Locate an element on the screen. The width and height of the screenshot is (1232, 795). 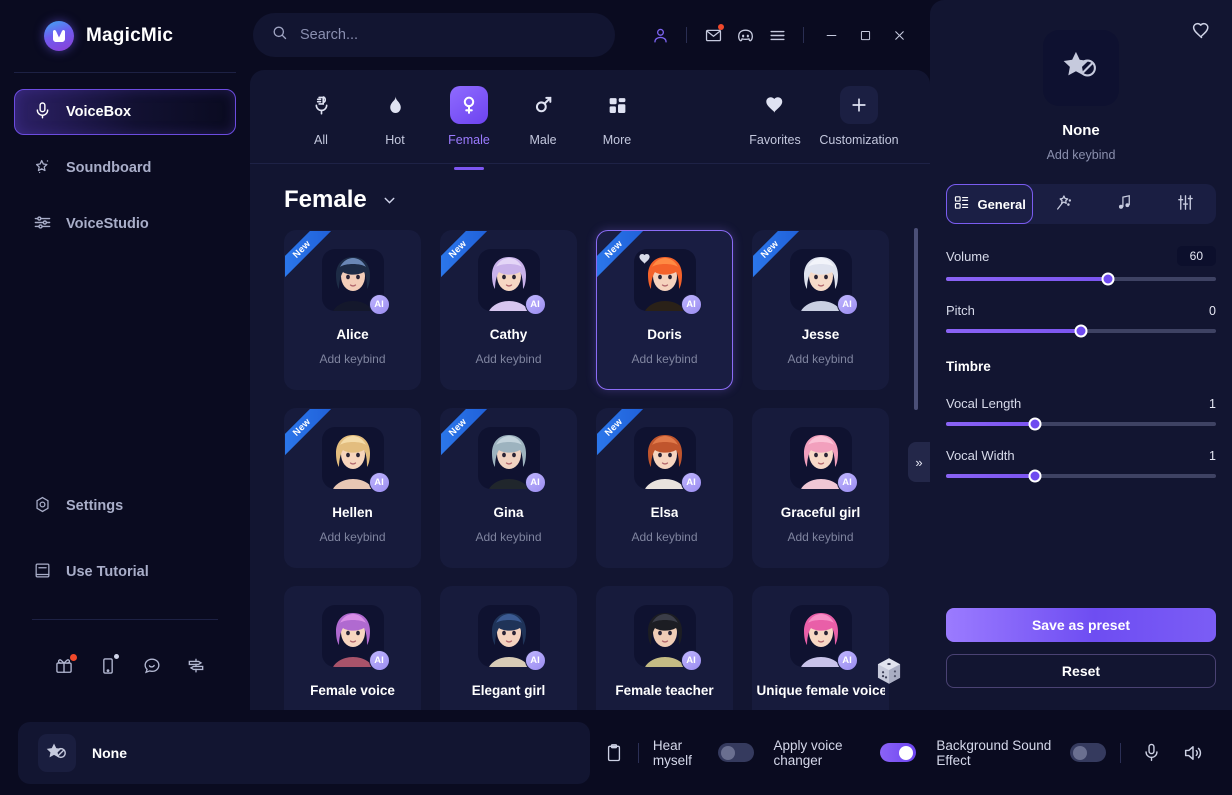
category-favorites: Favorites is located at coordinates (775, 115).